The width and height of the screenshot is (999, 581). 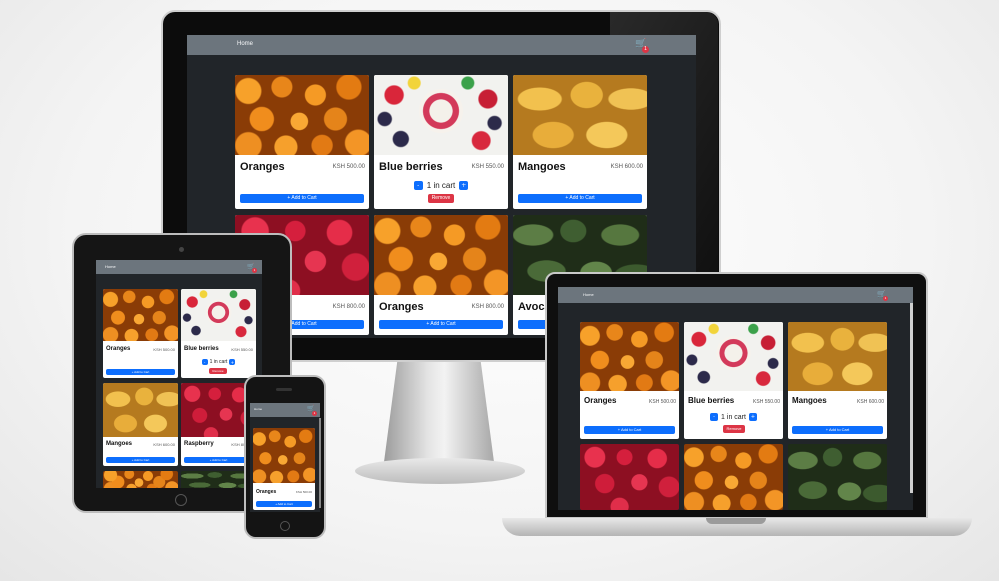 What do you see at coordinates (284, 389) in the screenshot?
I see `phone-speaker` at bounding box center [284, 389].